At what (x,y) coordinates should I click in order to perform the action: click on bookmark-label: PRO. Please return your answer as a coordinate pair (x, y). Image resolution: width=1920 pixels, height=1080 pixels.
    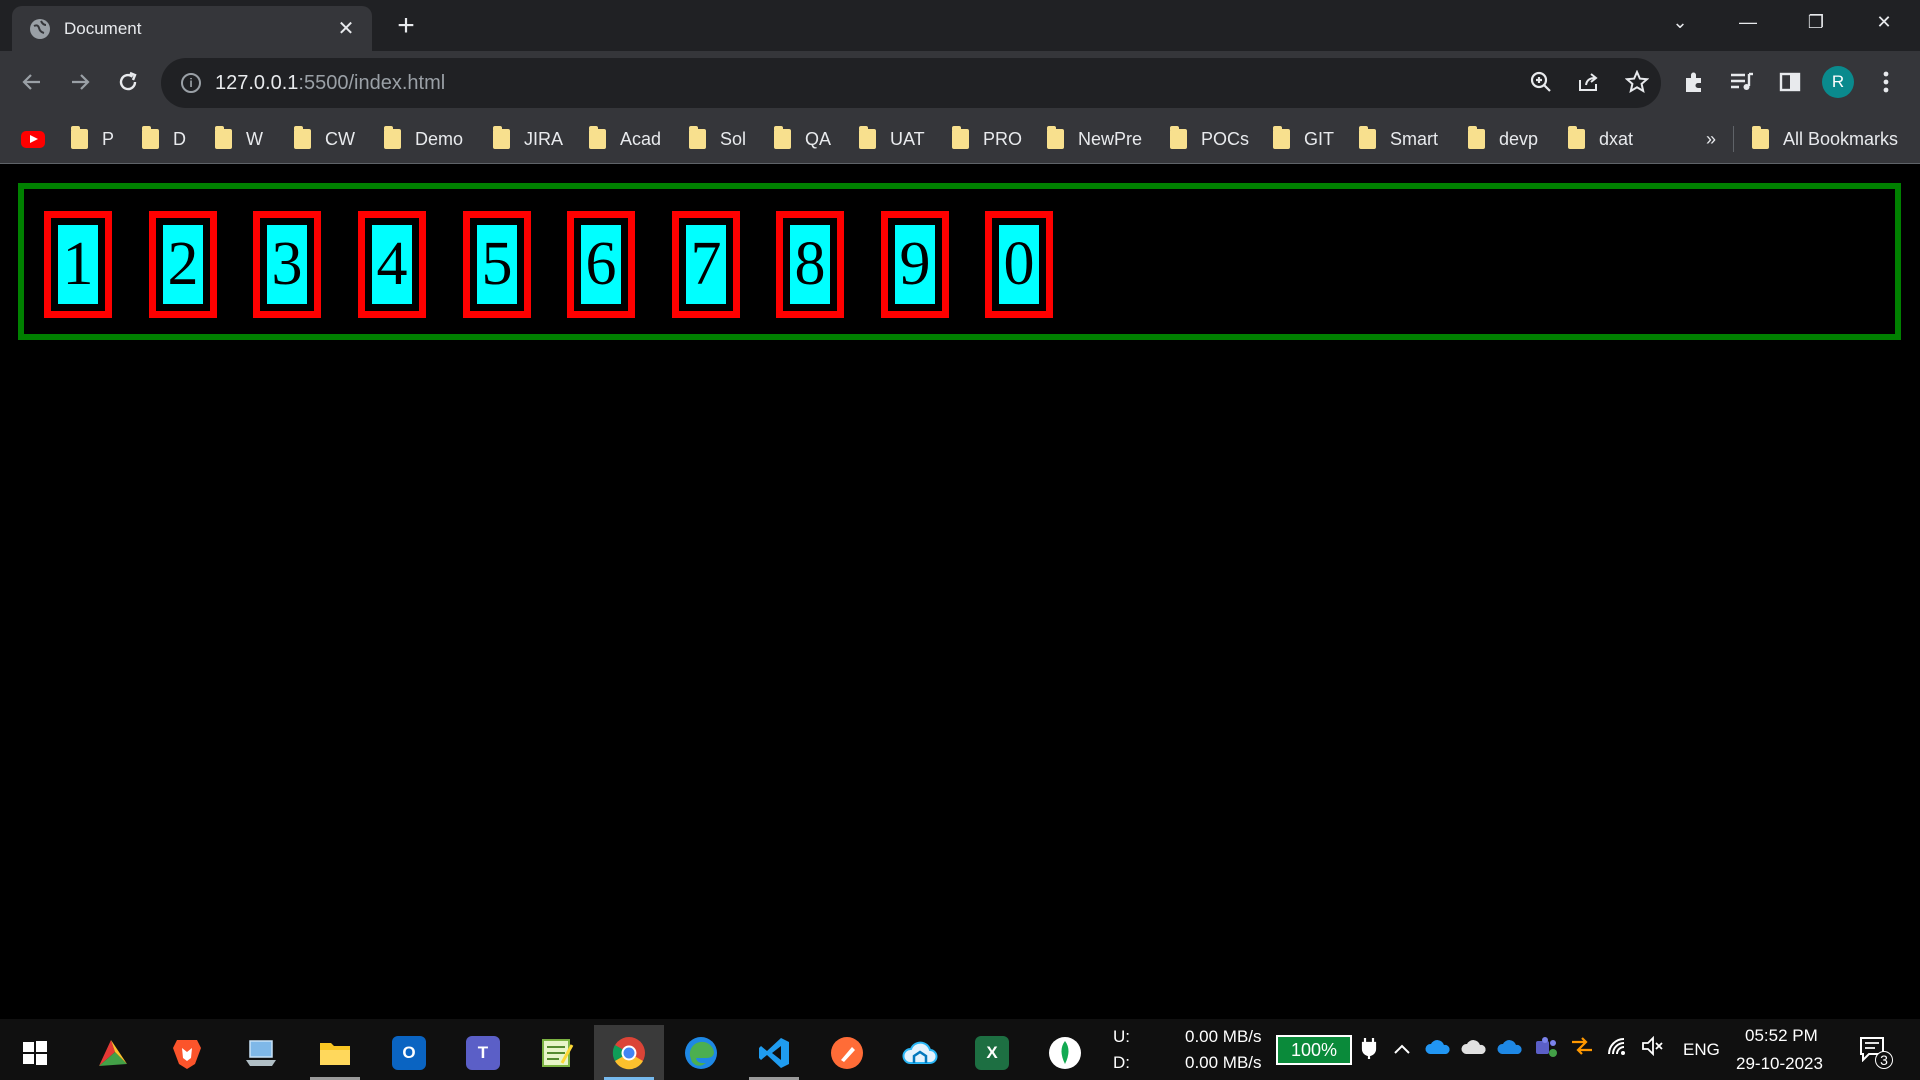
    Looking at the image, I should click on (1003, 138).